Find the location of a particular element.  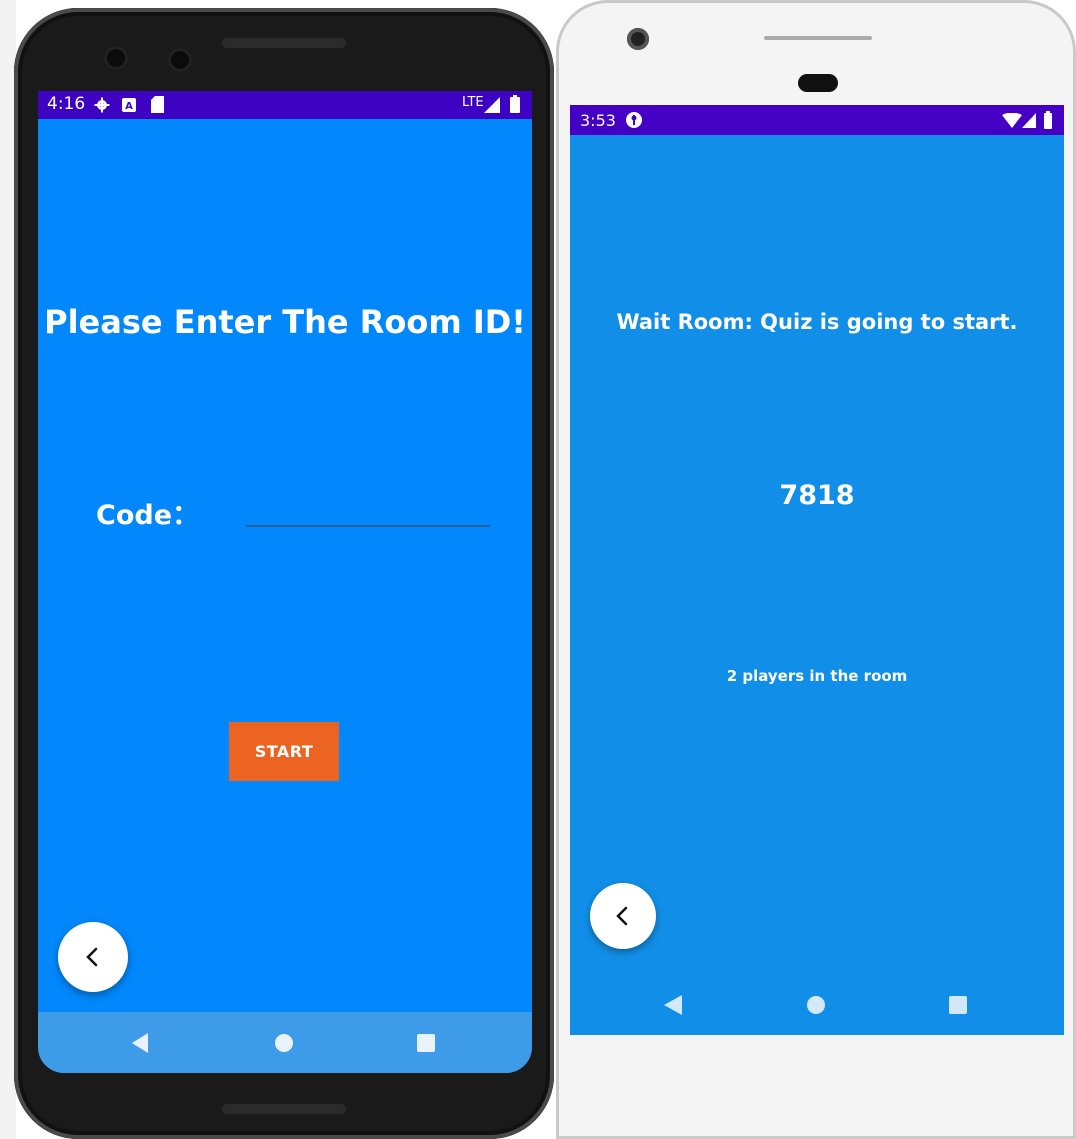

network-type: LTE is located at coordinates (473, 102).